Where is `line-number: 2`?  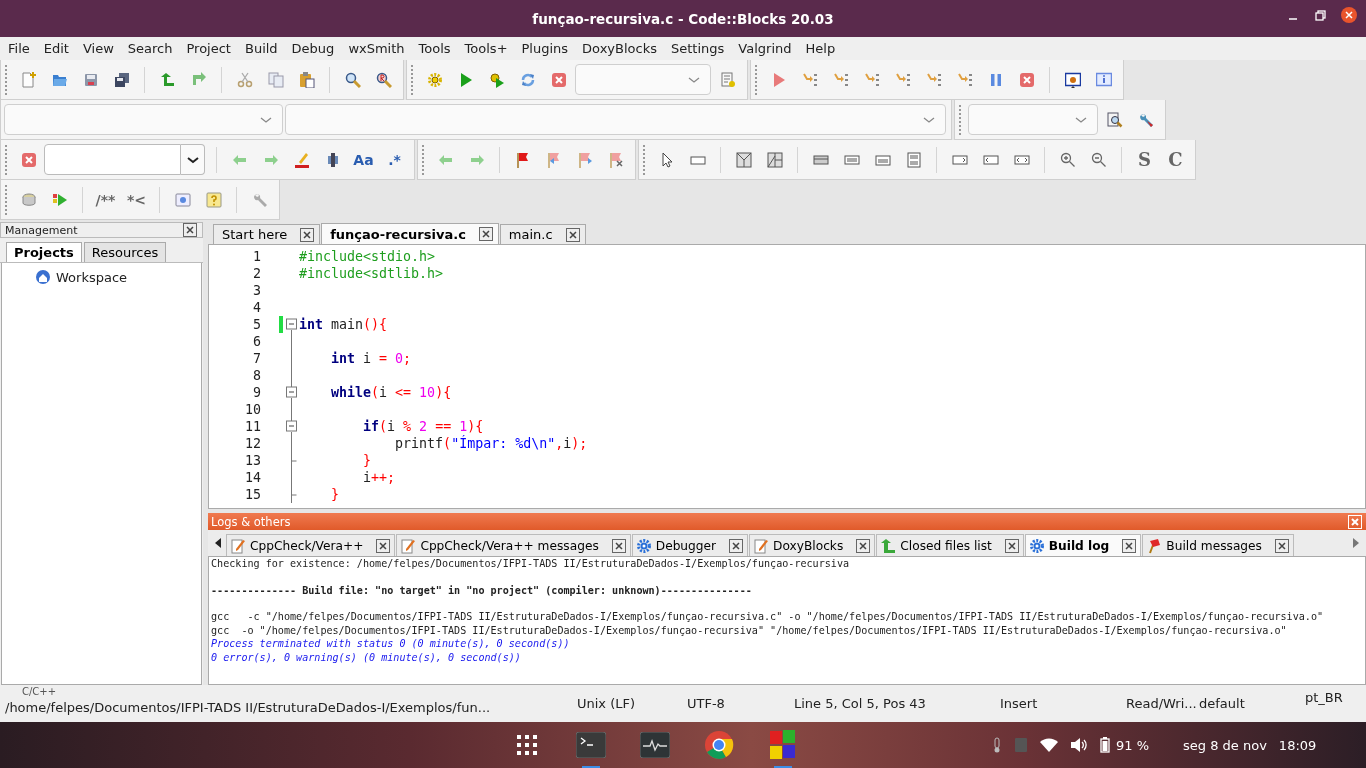
line-number: 2 is located at coordinates (256, 273).